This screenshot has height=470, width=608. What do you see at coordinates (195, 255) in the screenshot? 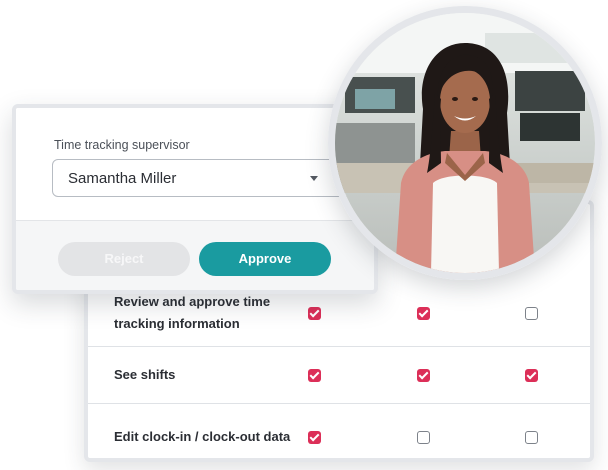
I see `approval-actions: Reject Approve` at bounding box center [195, 255].